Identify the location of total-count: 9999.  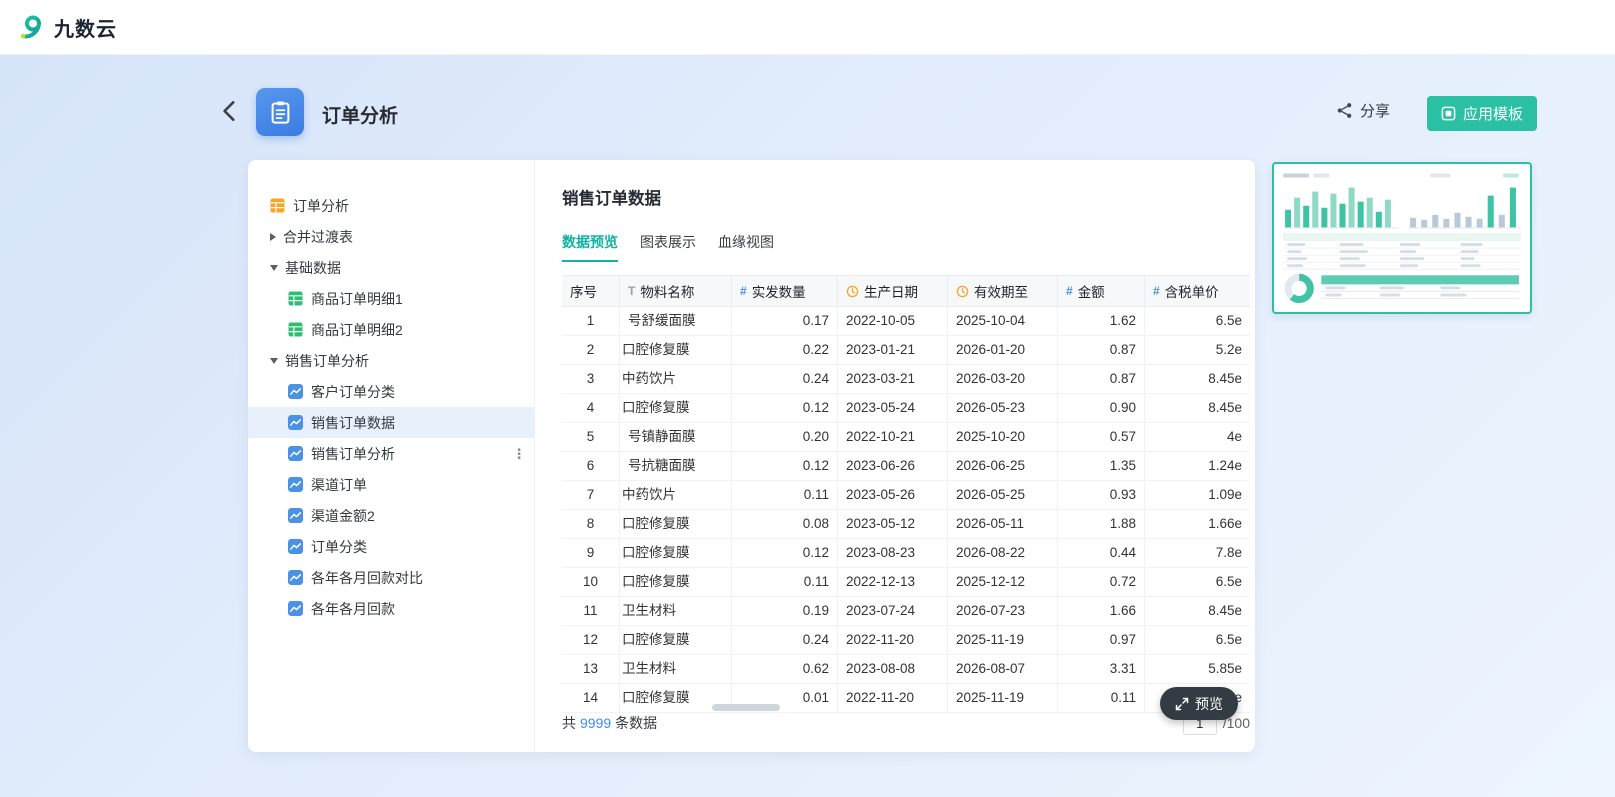
(596, 723).